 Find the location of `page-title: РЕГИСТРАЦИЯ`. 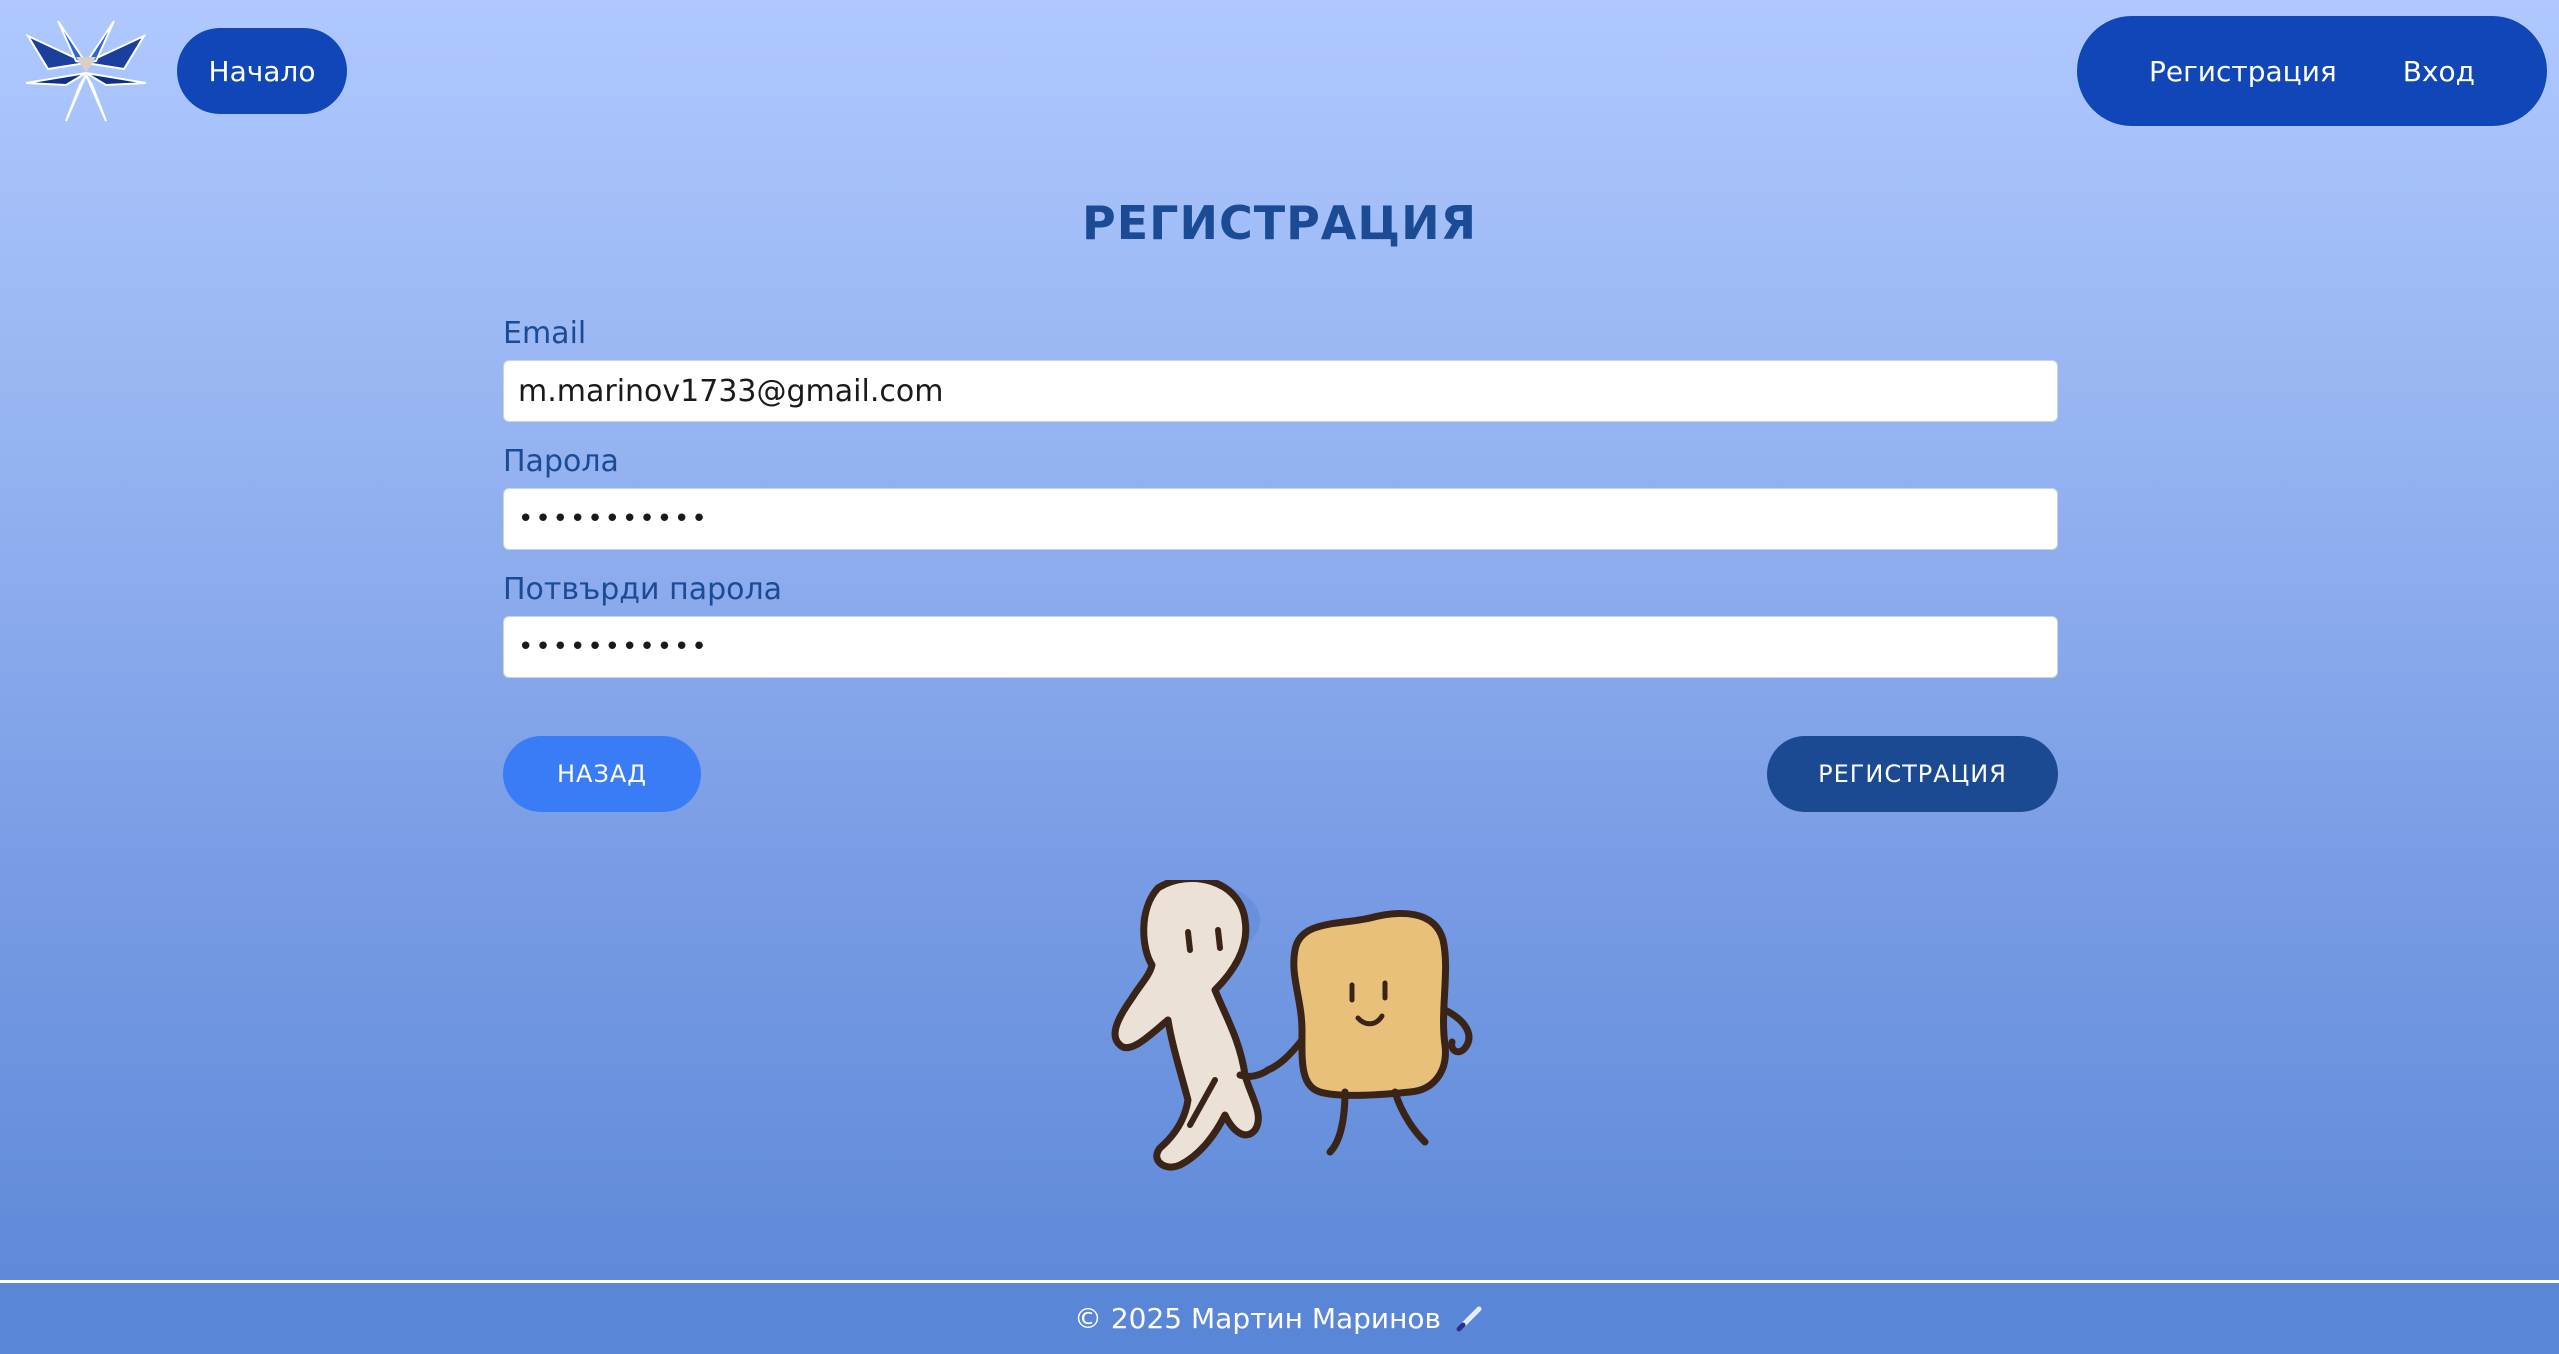

page-title: РЕГИСТРАЦИЯ is located at coordinates (1279, 223).